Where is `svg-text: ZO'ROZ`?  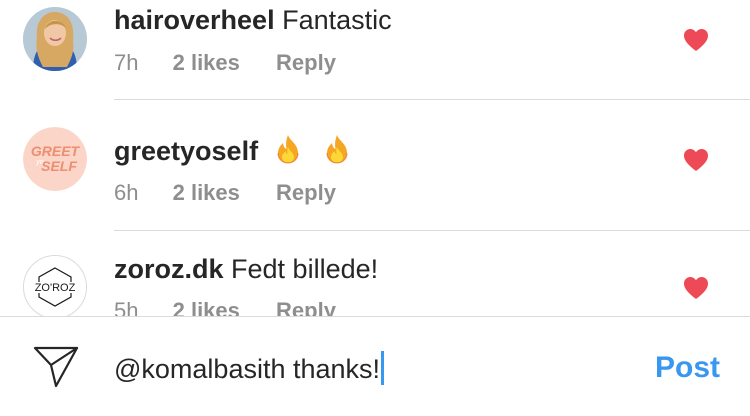 svg-text: ZO'ROZ is located at coordinates (55, 288).